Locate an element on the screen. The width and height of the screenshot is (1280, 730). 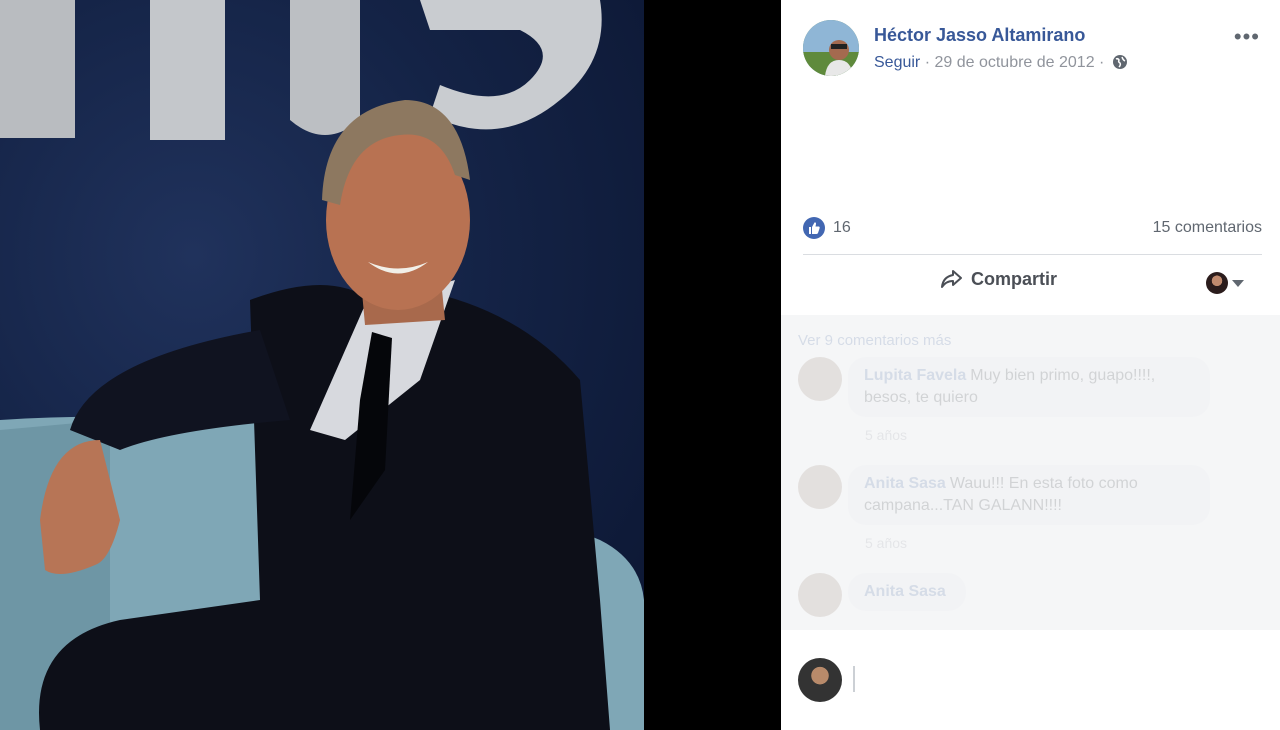
follow-link: Seguir is located at coordinates (897, 62).